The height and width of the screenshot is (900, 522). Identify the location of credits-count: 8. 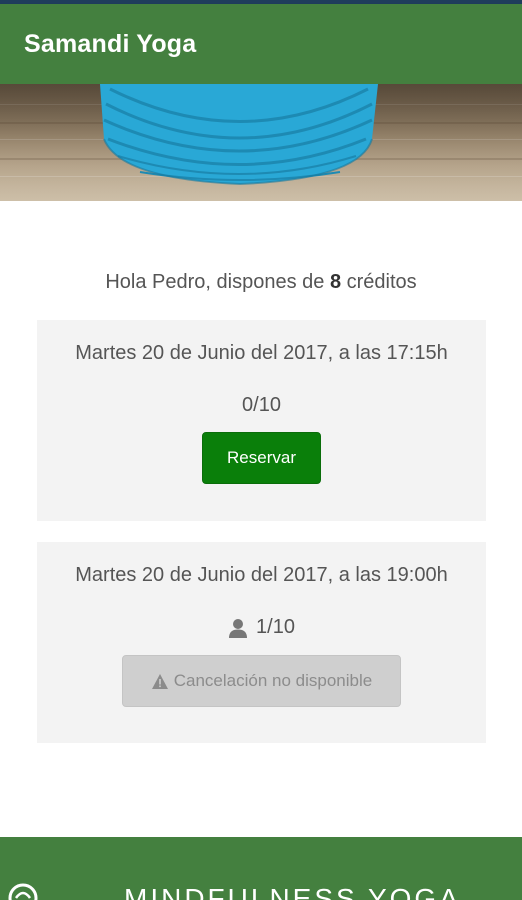
(335, 282).